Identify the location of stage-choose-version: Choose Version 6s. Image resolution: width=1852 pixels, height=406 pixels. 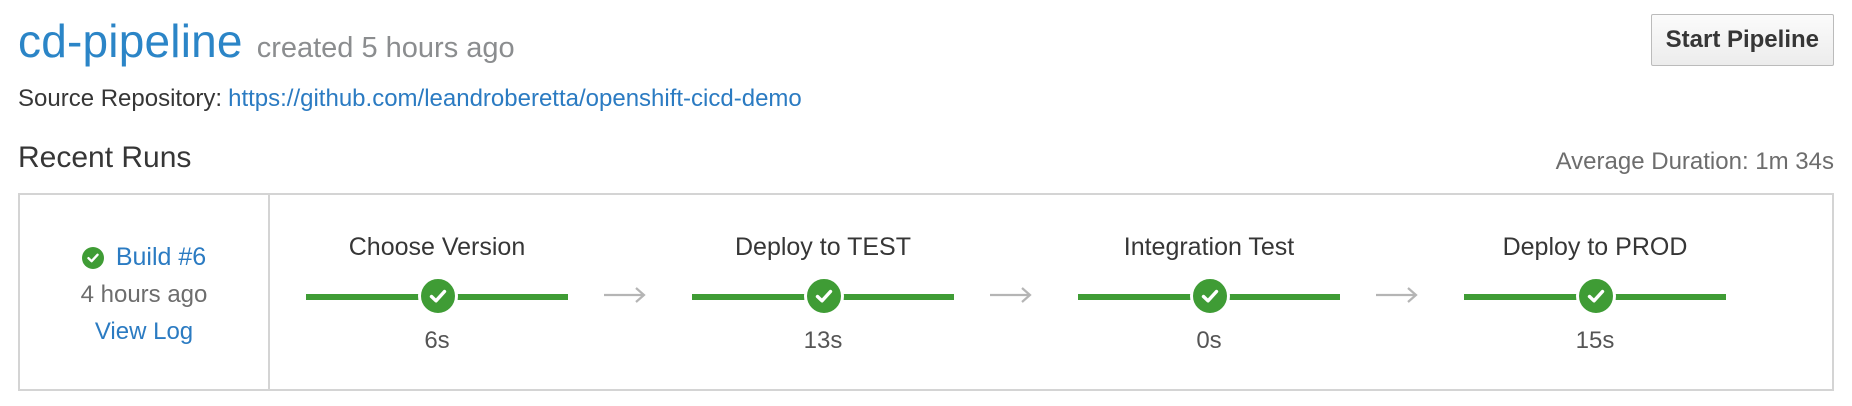
(437, 292).